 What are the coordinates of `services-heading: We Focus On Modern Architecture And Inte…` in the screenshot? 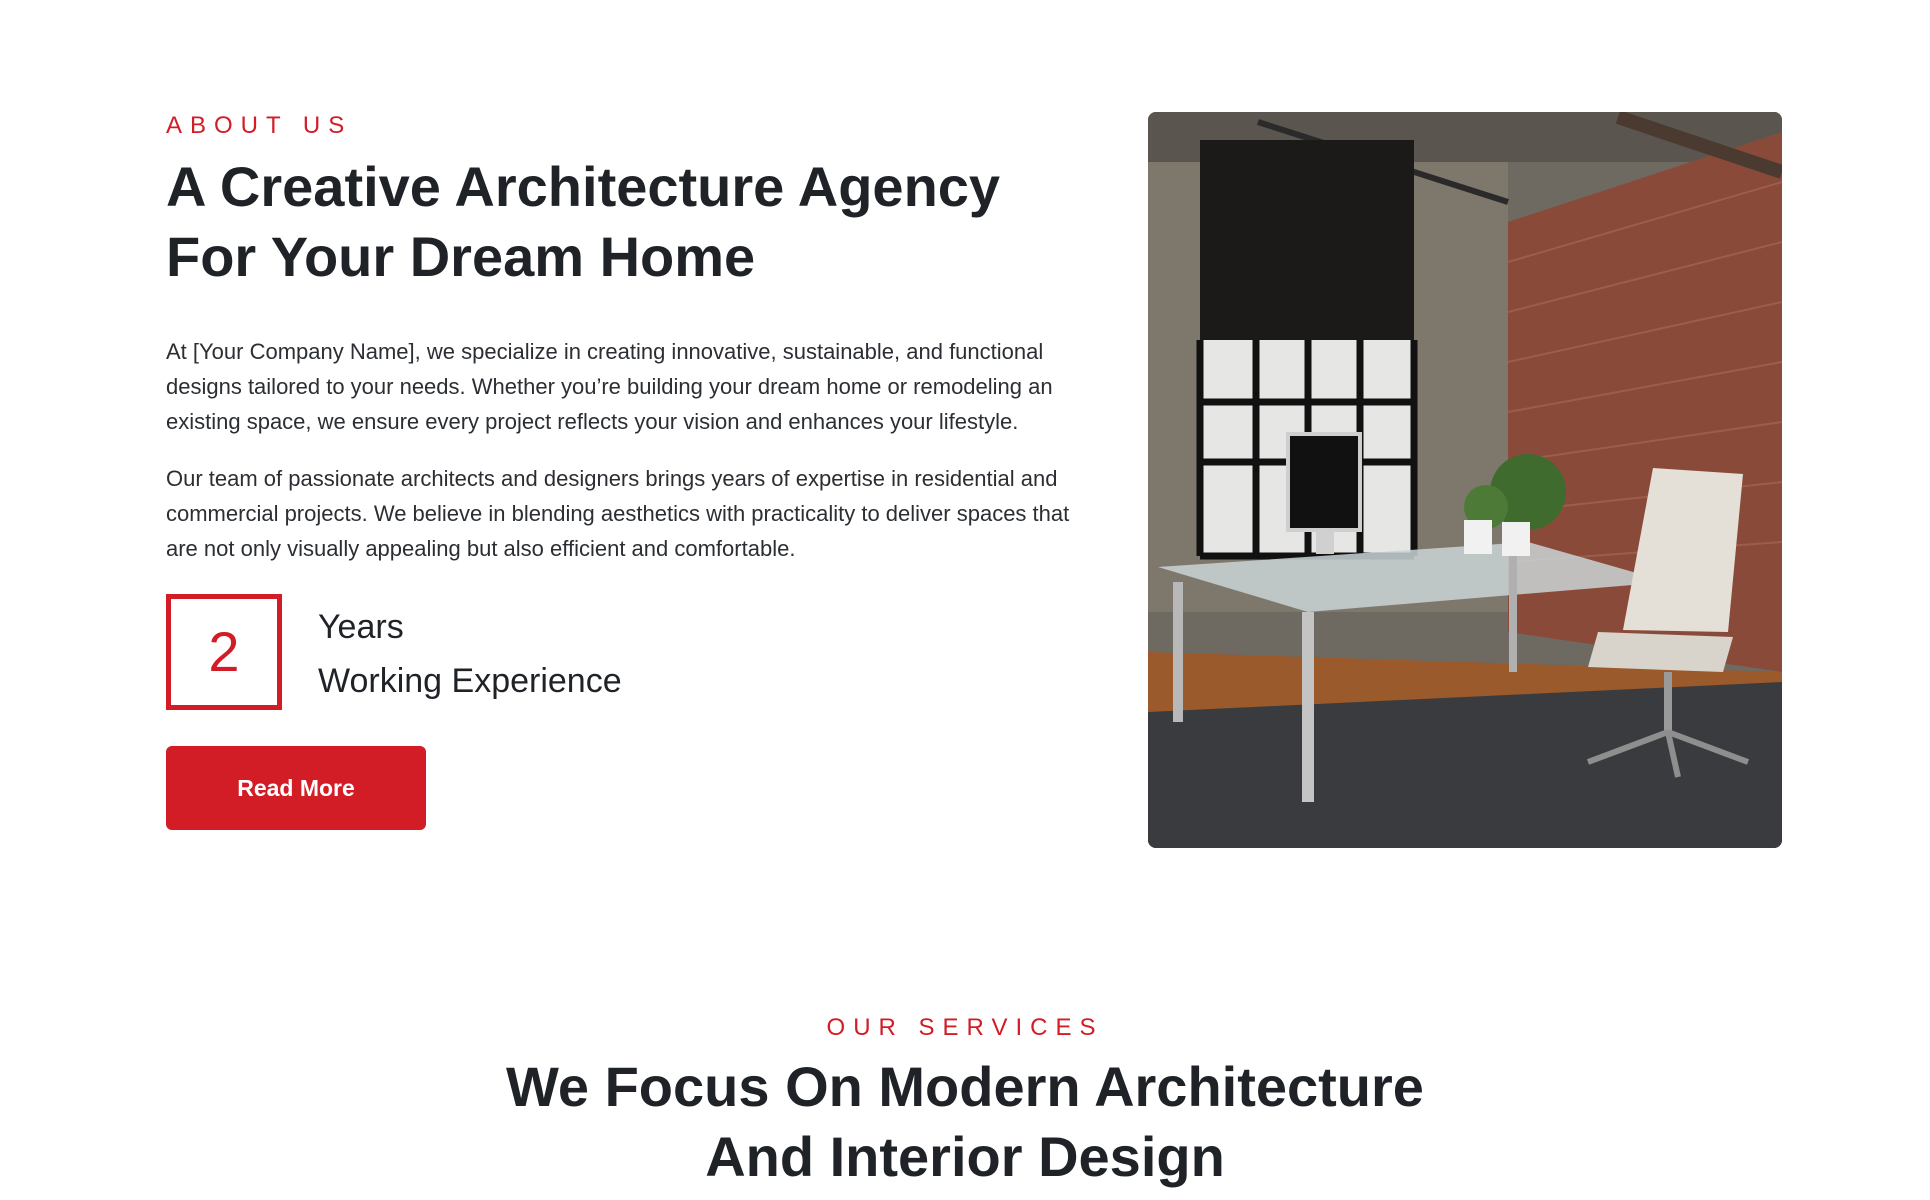 It's located at (965, 1122).